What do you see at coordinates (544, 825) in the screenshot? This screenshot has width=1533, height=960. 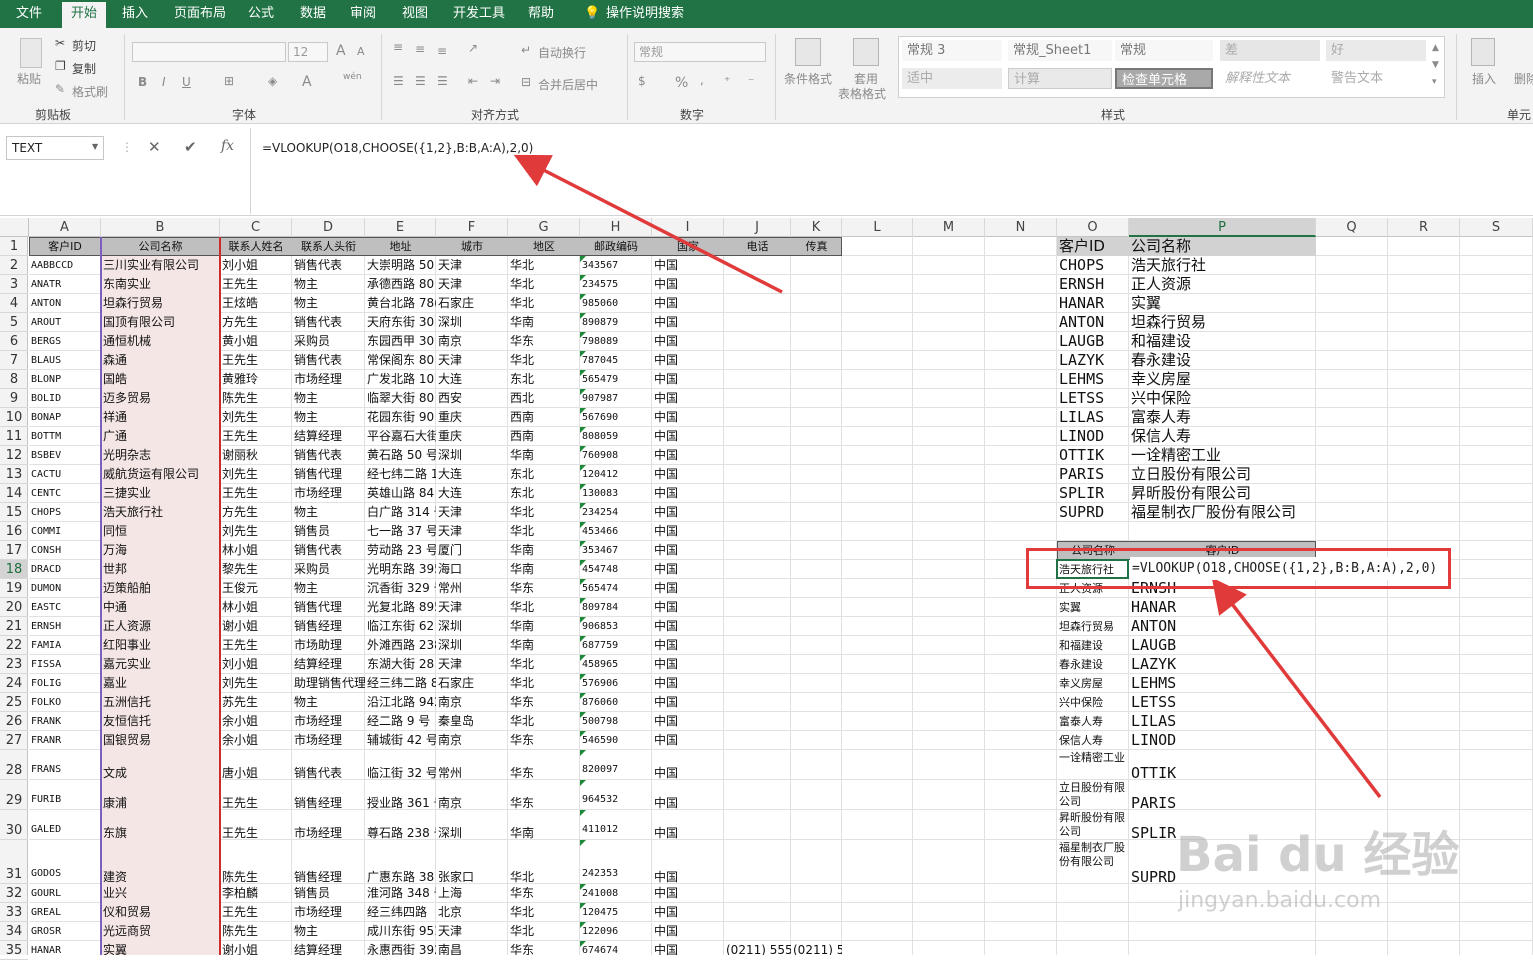 I see `table-cell: 华南` at bounding box center [544, 825].